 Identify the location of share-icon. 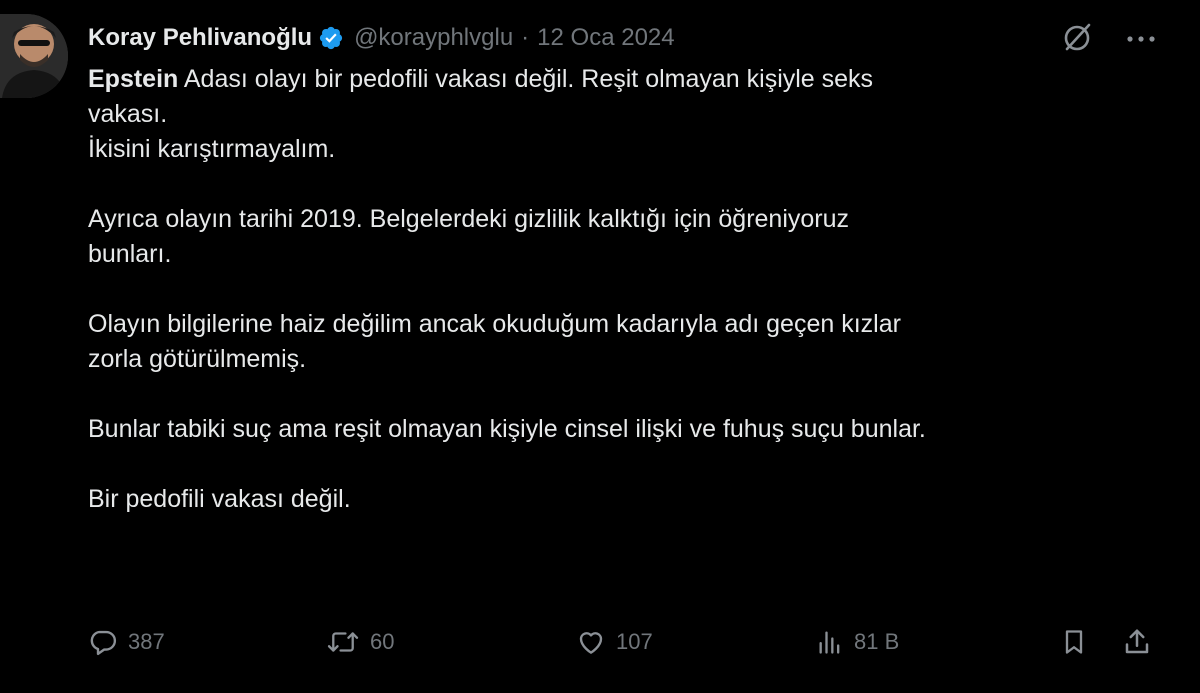
(1137, 642).